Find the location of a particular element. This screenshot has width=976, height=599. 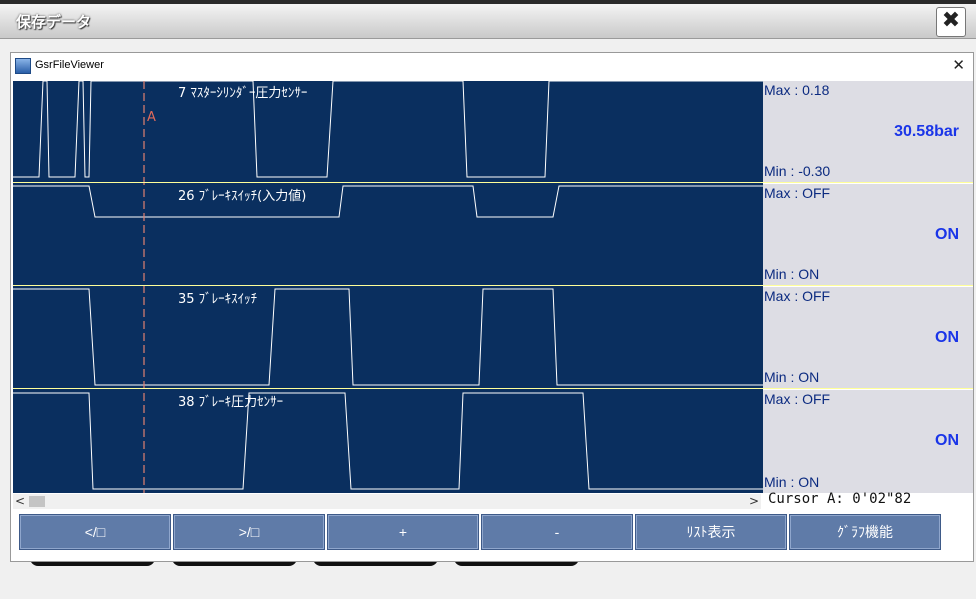

zoom-in-button: + is located at coordinates (403, 532).